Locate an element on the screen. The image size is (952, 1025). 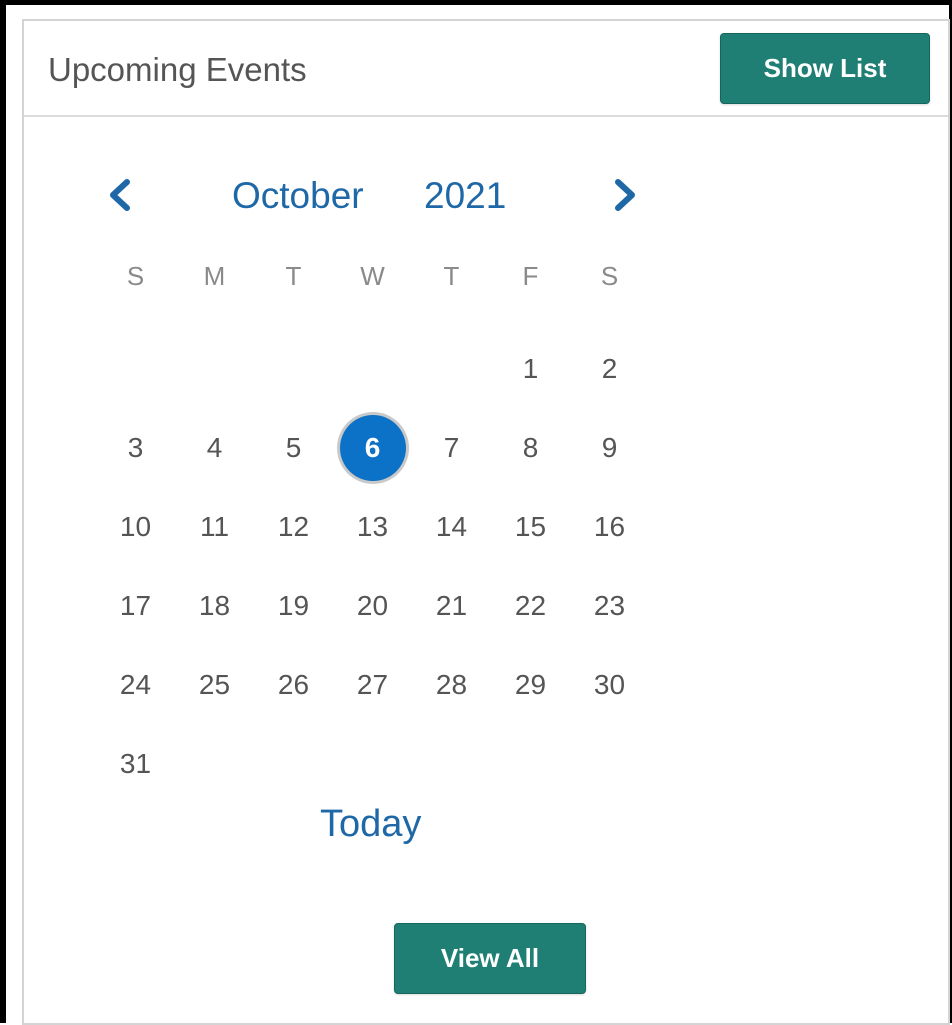
calendar-day: 19 is located at coordinates (293, 605).